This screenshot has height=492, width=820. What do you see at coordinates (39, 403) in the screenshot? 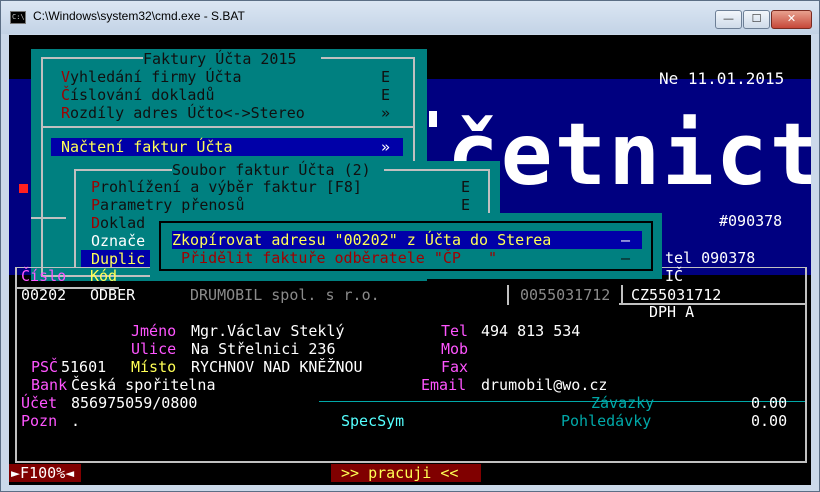
I see `ucet-label: Účet` at bounding box center [39, 403].